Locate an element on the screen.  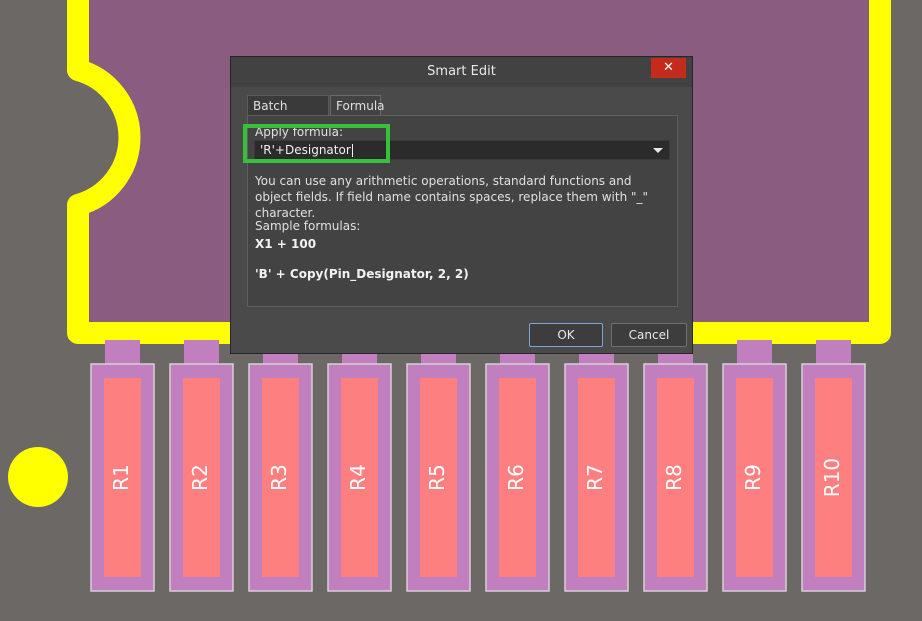
pad-r10: R10 is located at coordinates (833, 466).